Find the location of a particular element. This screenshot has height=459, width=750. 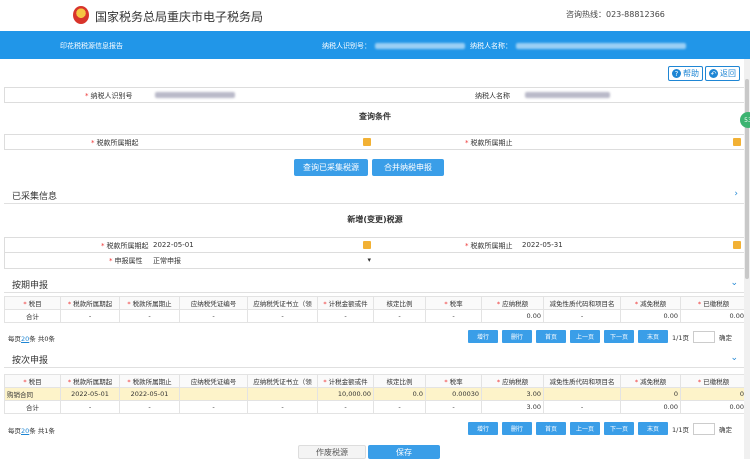

each-time-total-row: 合计 - - - - - - -3.00-0.00 0.00 is located at coordinates (375, 407).